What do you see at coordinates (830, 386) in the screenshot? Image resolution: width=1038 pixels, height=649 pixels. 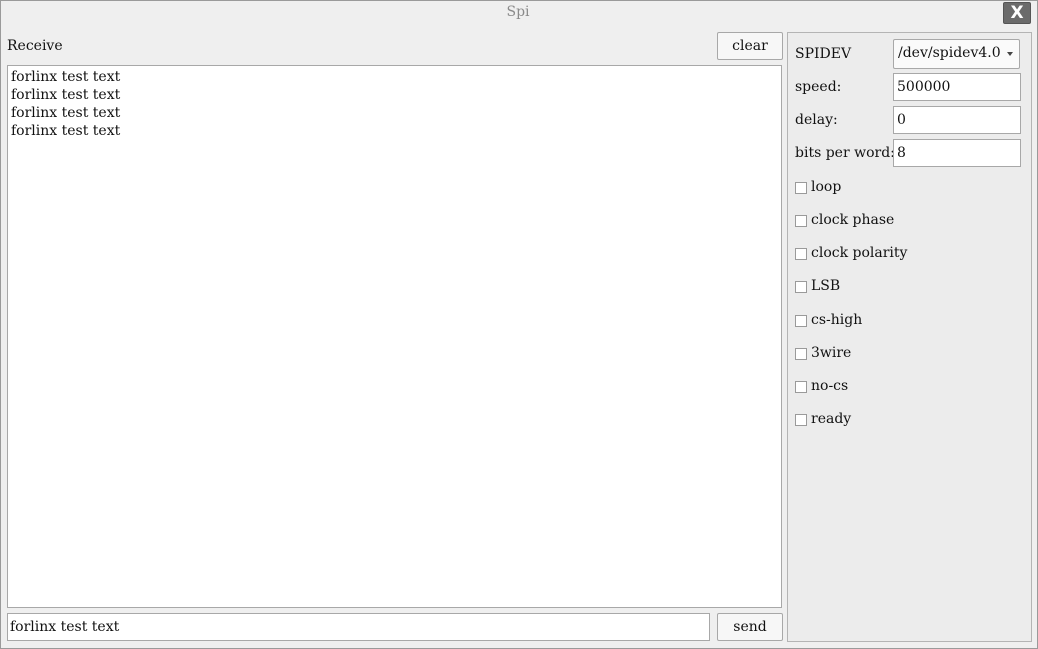 I see `option-label: no-cs` at bounding box center [830, 386].